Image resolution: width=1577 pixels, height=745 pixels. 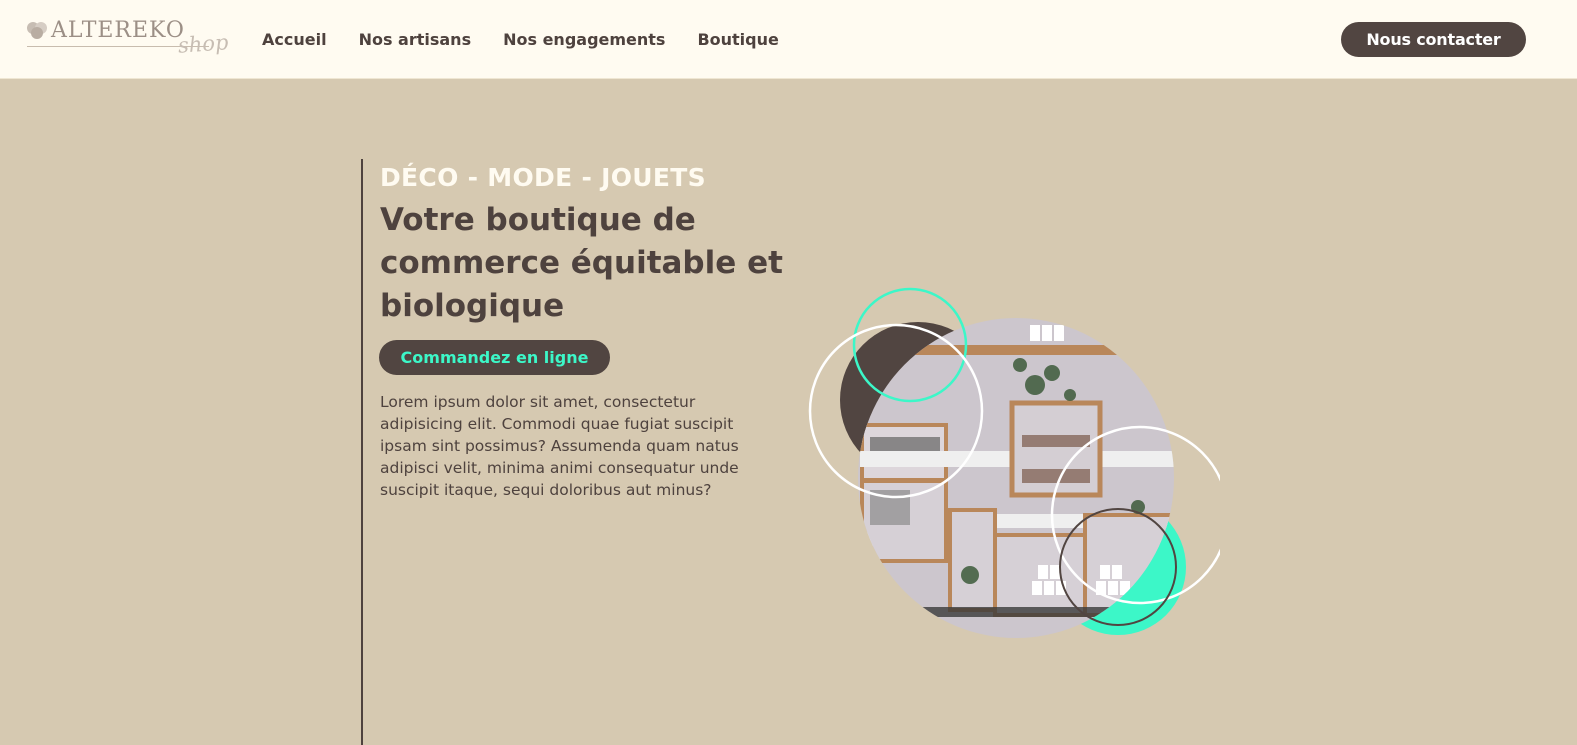 What do you see at coordinates (118, 30) in the screenshot?
I see `brand-name: ALTEREKO` at bounding box center [118, 30].